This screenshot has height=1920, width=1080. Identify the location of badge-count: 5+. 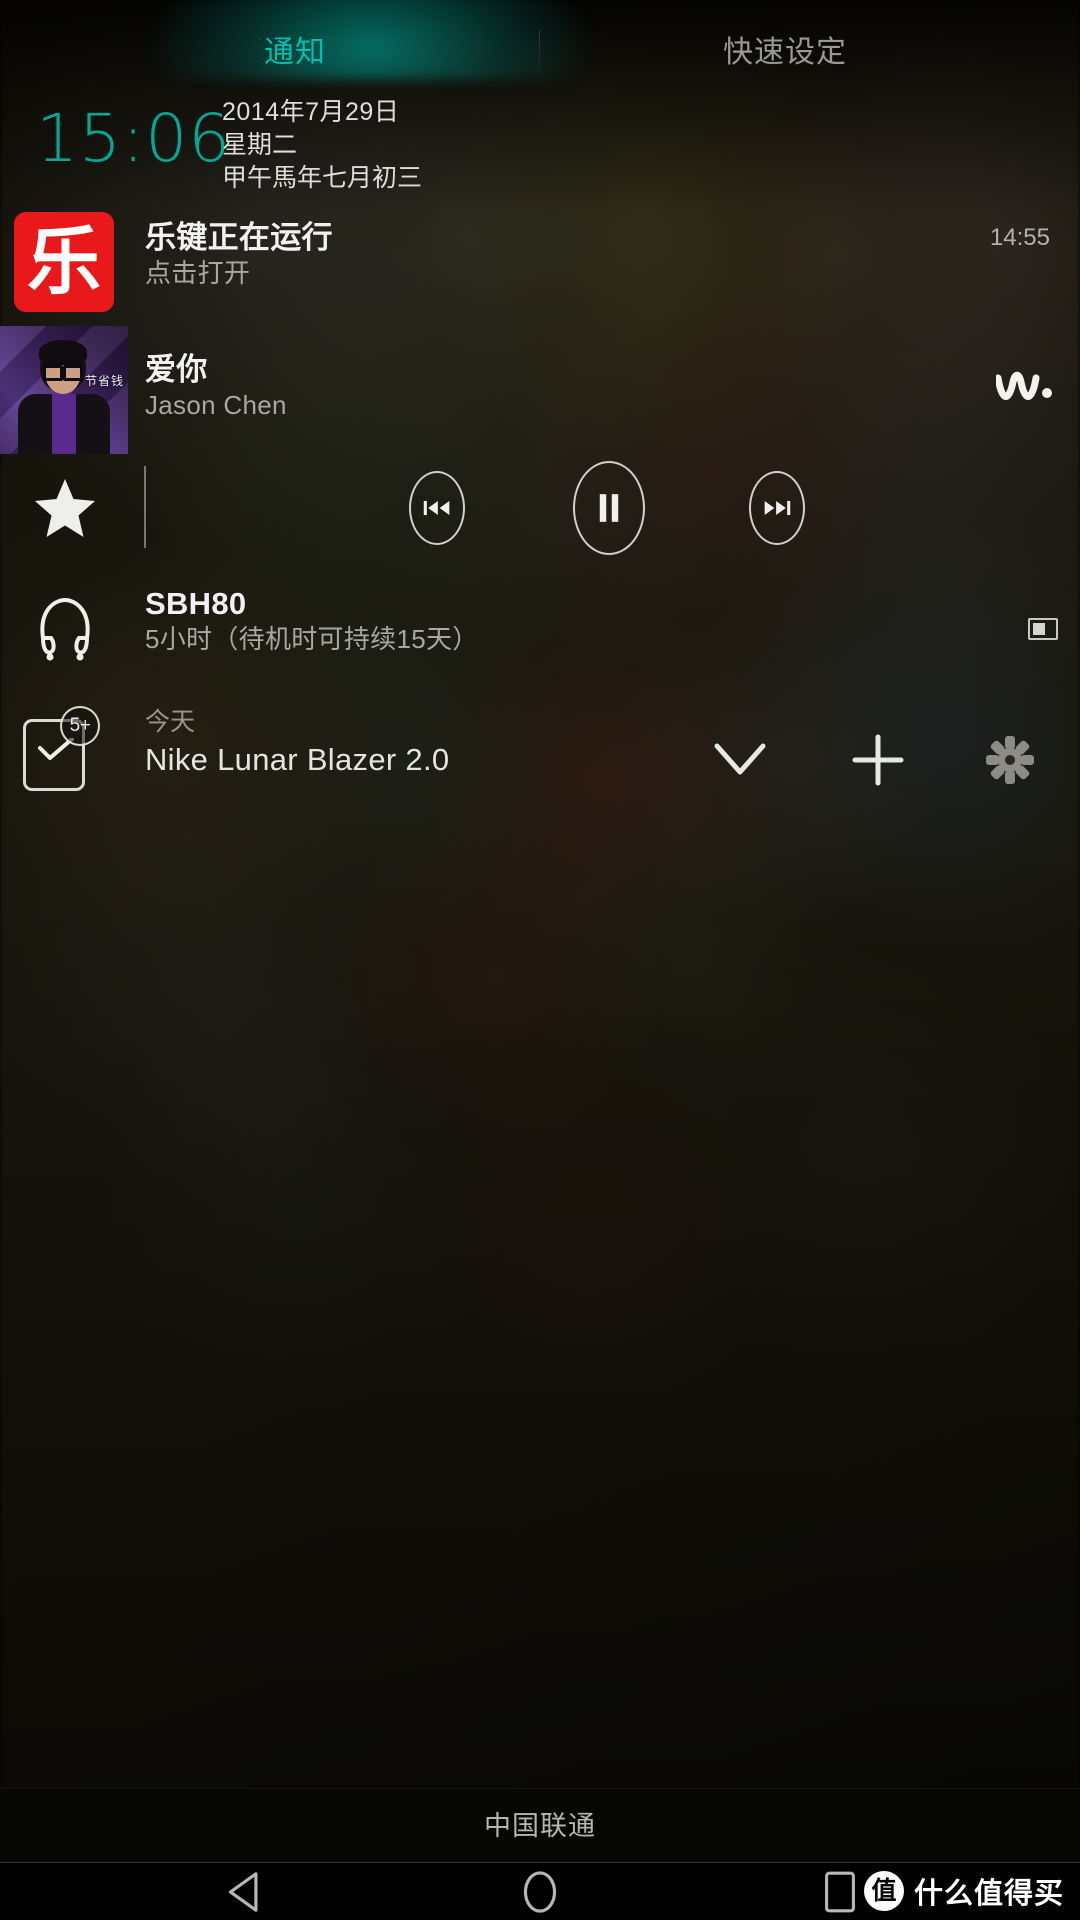
(80, 726).